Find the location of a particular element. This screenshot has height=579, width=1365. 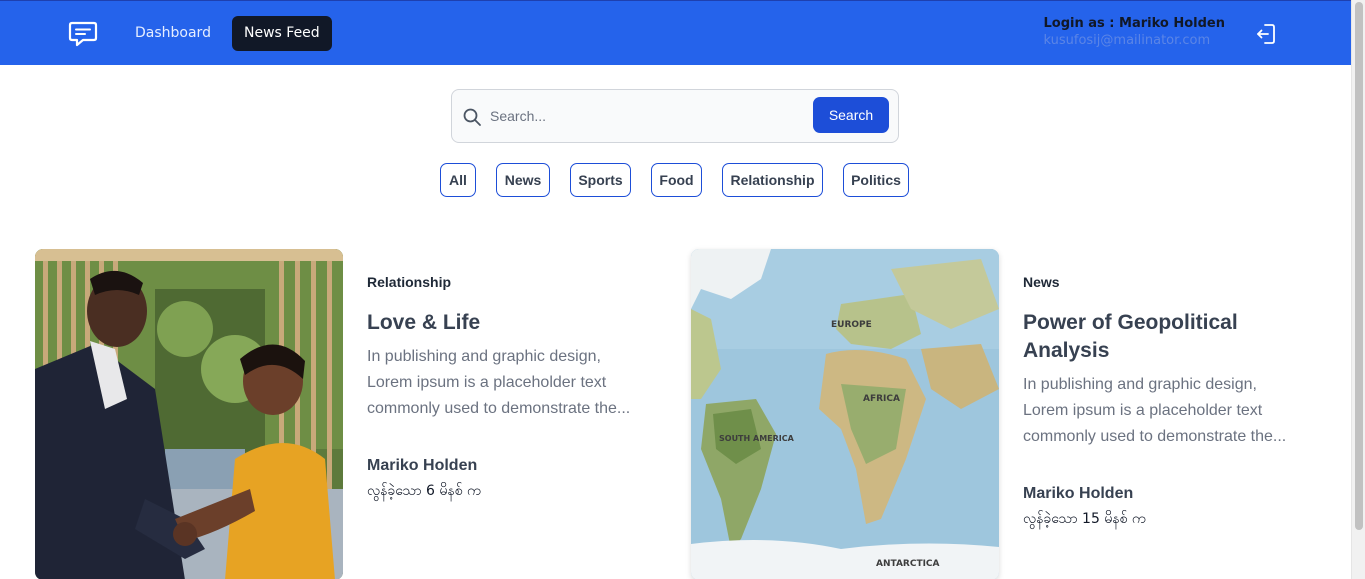

map-label-south-america: SOUTH AMERICA is located at coordinates (757, 438).